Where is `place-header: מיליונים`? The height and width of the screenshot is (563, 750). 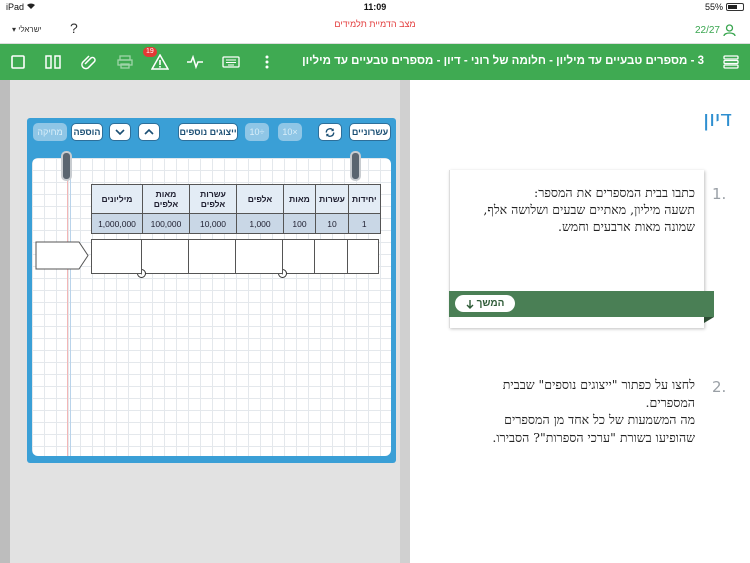
place-header: מיליונים is located at coordinates (117, 199).